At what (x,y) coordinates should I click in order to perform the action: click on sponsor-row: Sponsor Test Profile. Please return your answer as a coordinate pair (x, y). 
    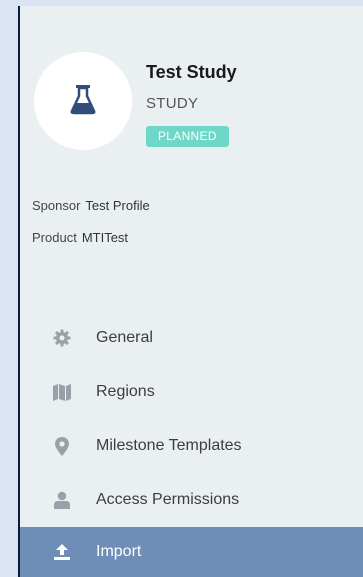
    Looking at the image, I should click on (91, 205).